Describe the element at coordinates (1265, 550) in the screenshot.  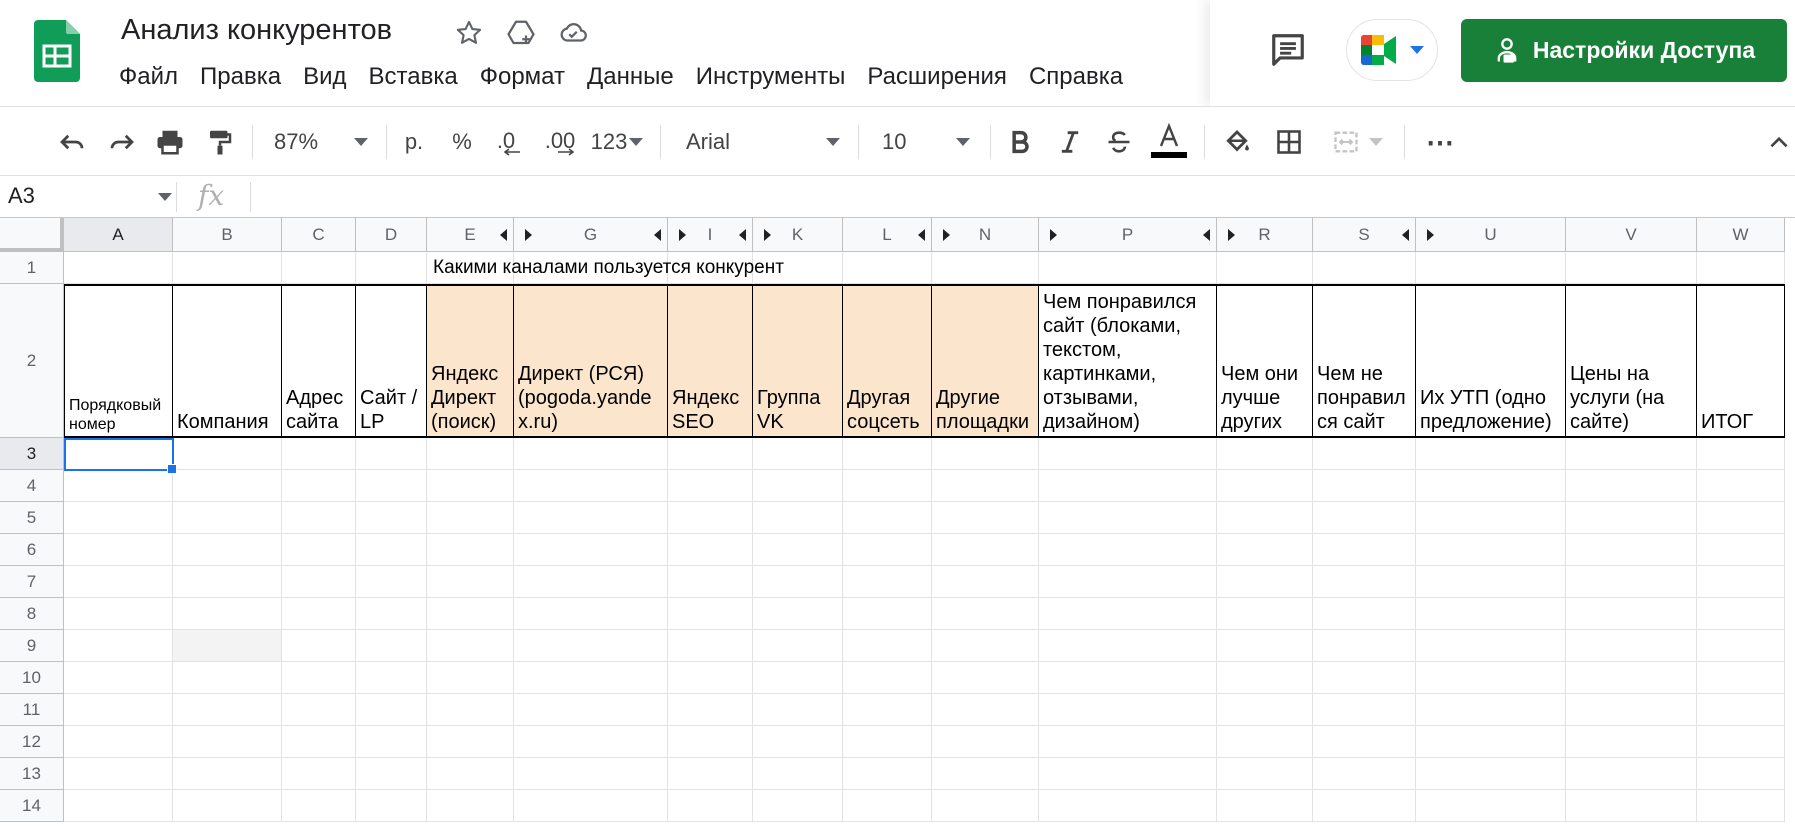
I see `cell-r6` at that location.